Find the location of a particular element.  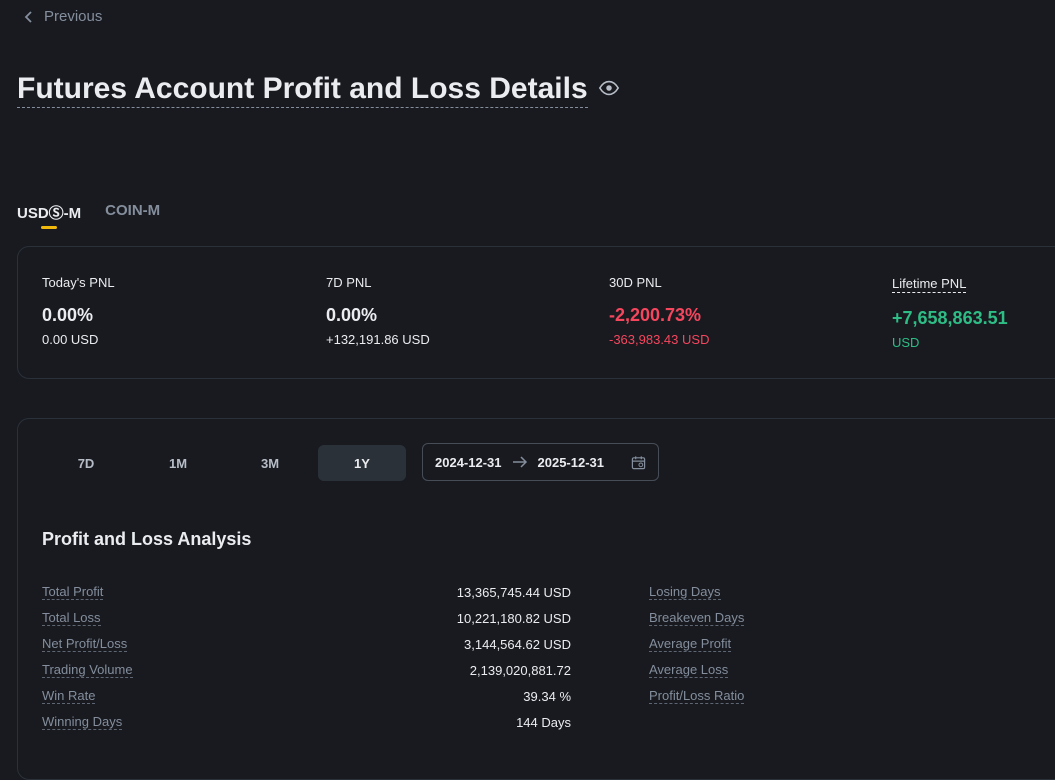

arrow-right-icon is located at coordinates (519, 462).